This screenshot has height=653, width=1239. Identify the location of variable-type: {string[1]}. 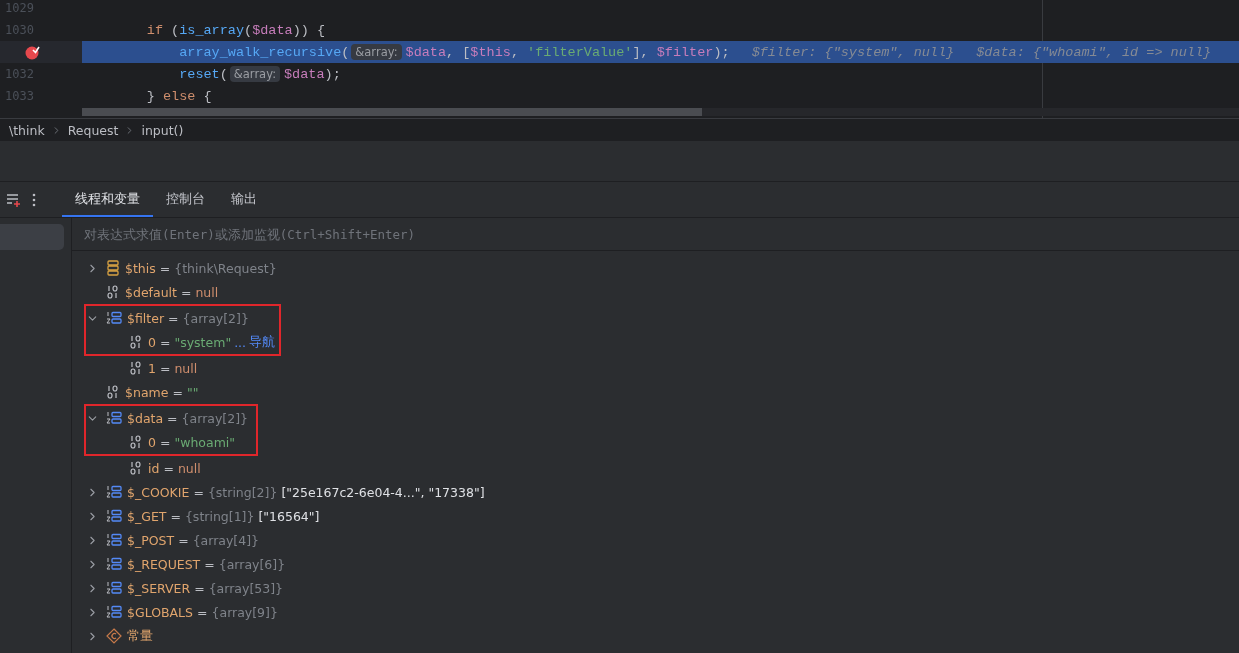
(219, 516).